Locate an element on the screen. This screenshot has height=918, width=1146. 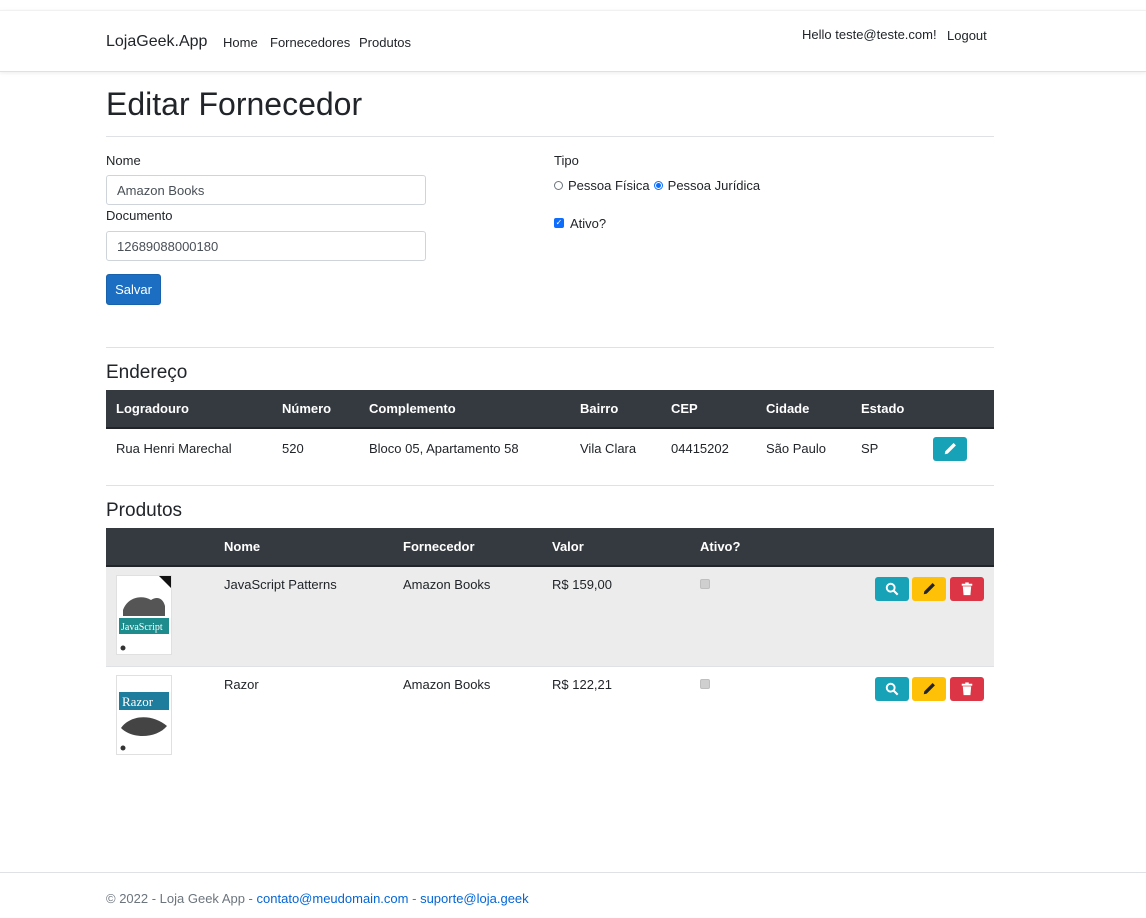
pessoa-juridica-label: Pessoa Jurídica is located at coordinates (714, 185).